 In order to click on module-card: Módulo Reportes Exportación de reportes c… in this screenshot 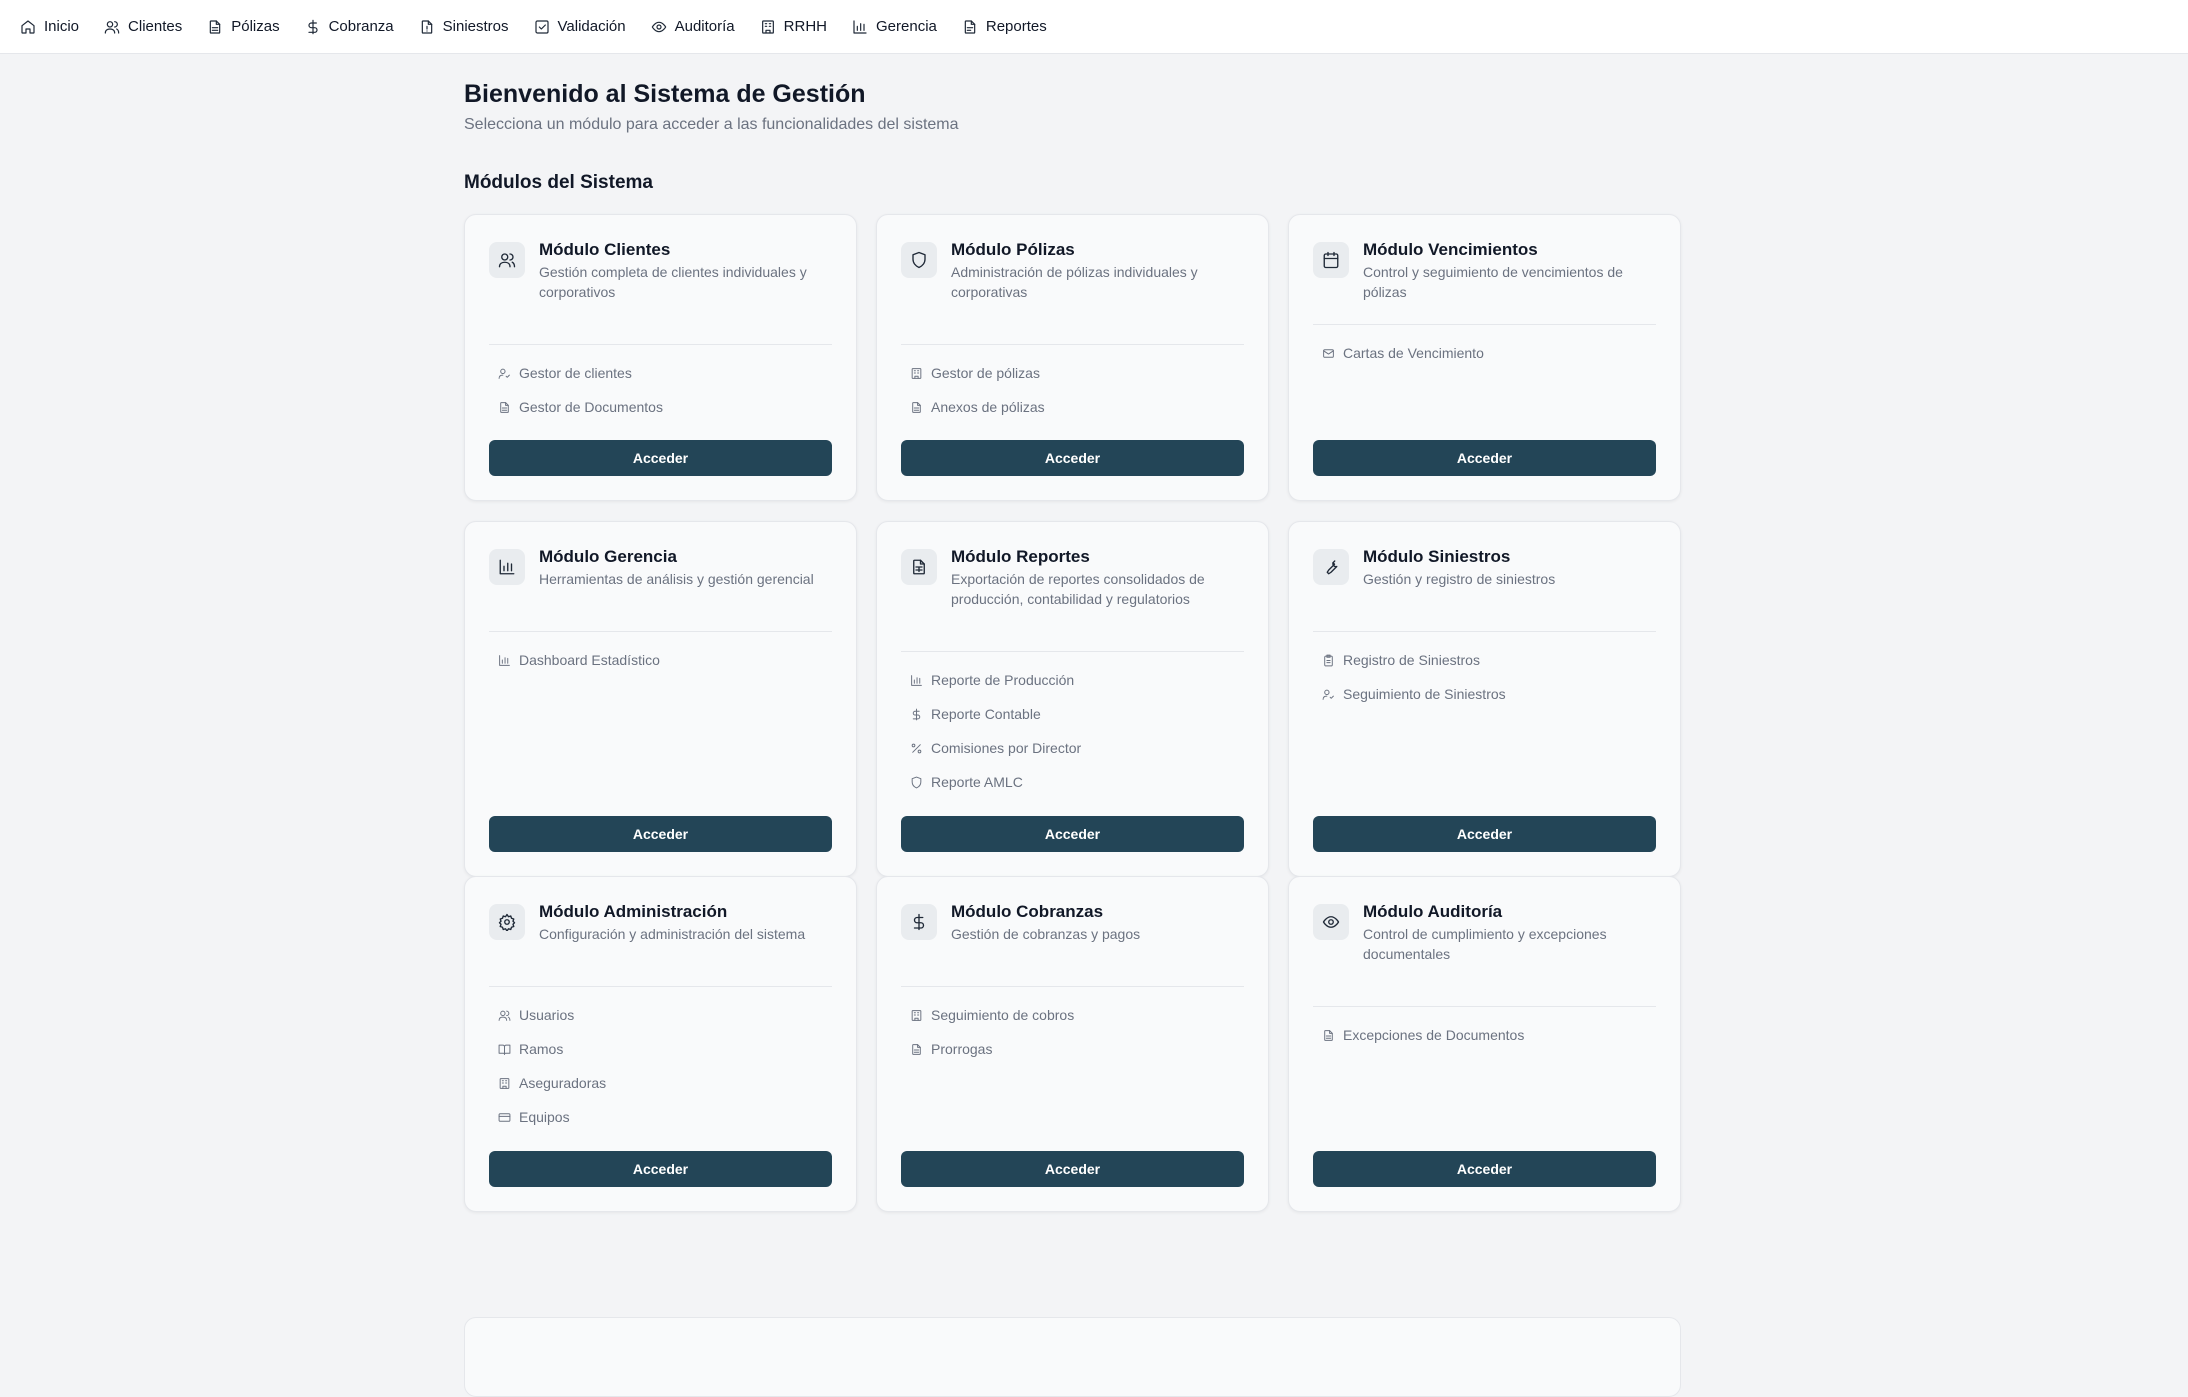, I will do `click(1072, 699)`.